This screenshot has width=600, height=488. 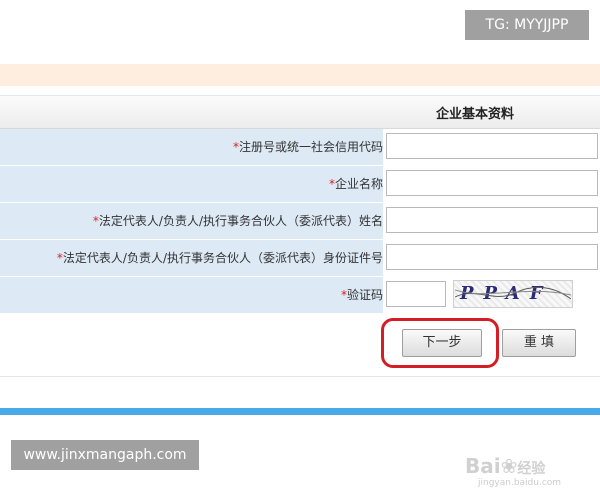 I want to click on watermark-site: www.jinxmangaph.com, so click(x=105, y=455).